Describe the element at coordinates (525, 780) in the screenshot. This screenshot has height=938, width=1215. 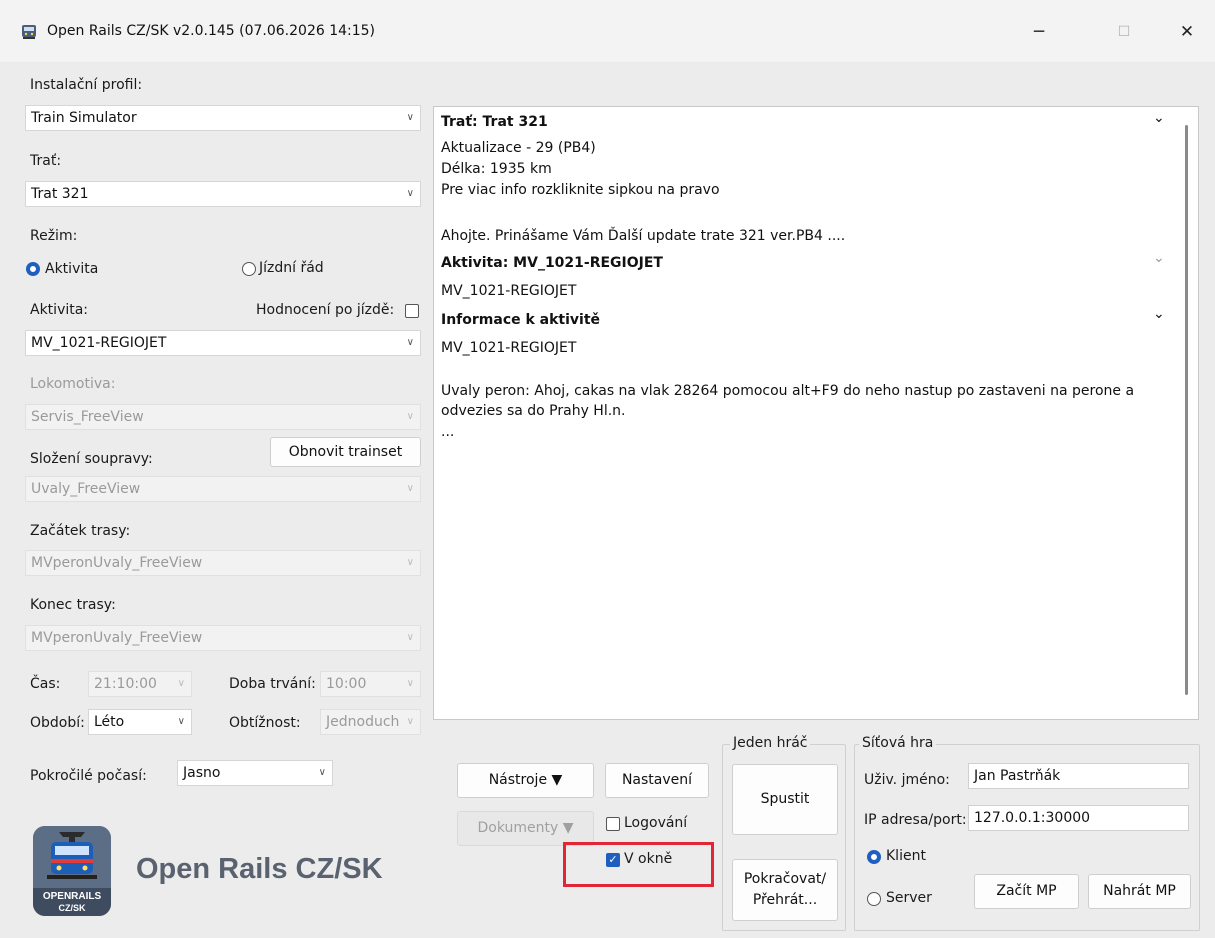
I see `tools-button: Nástroje ▼` at that location.